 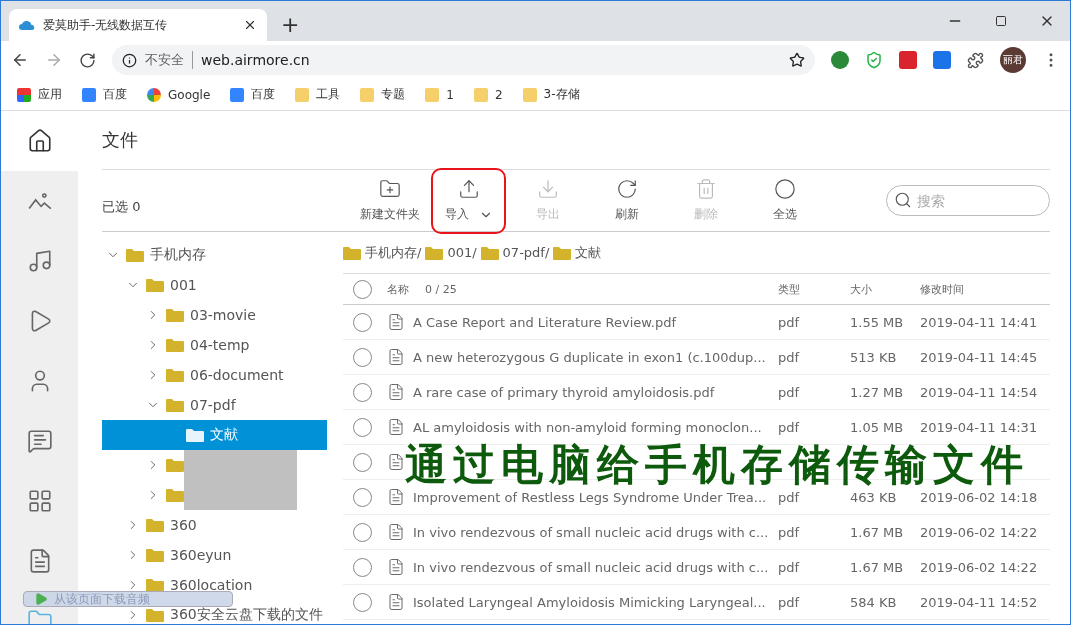 I want to click on modified-time: 2019-04-11 14:41, so click(x=979, y=322).